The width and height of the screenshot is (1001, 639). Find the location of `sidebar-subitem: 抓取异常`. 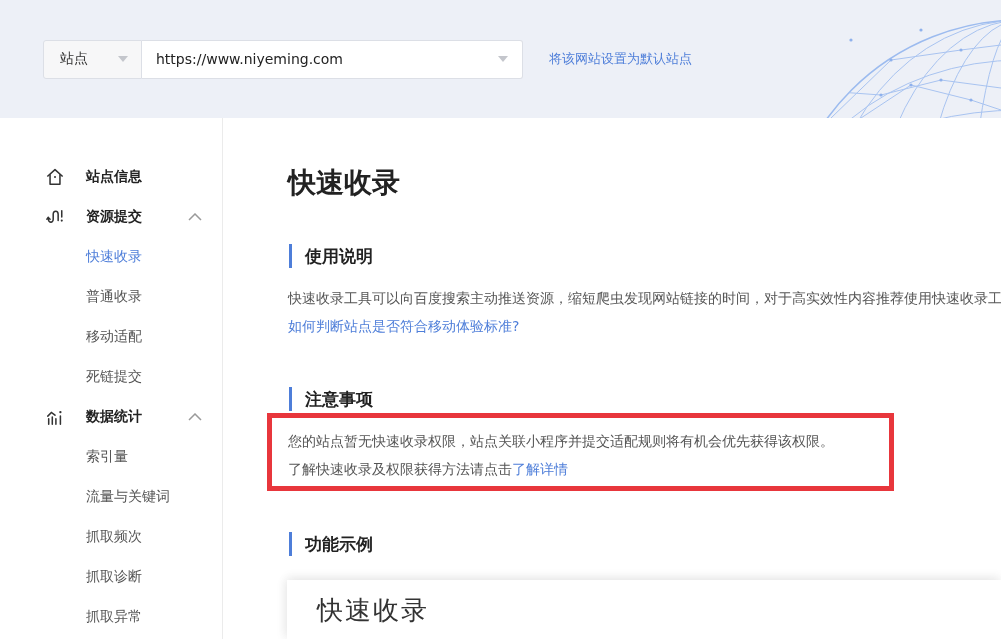

sidebar-subitem: 抓取异常 is located at coordinates (111, 617).